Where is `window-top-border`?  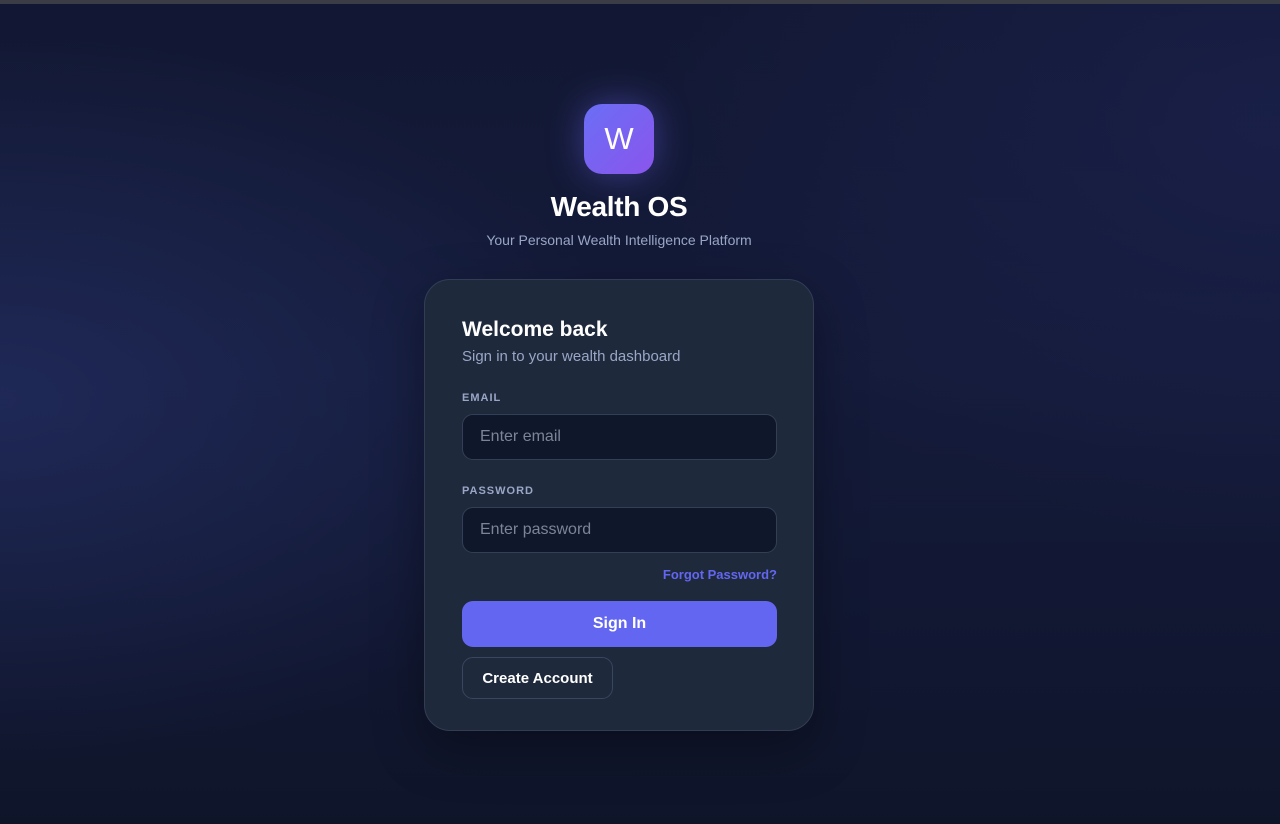 window-top-border is located at coordinates (640, 2).